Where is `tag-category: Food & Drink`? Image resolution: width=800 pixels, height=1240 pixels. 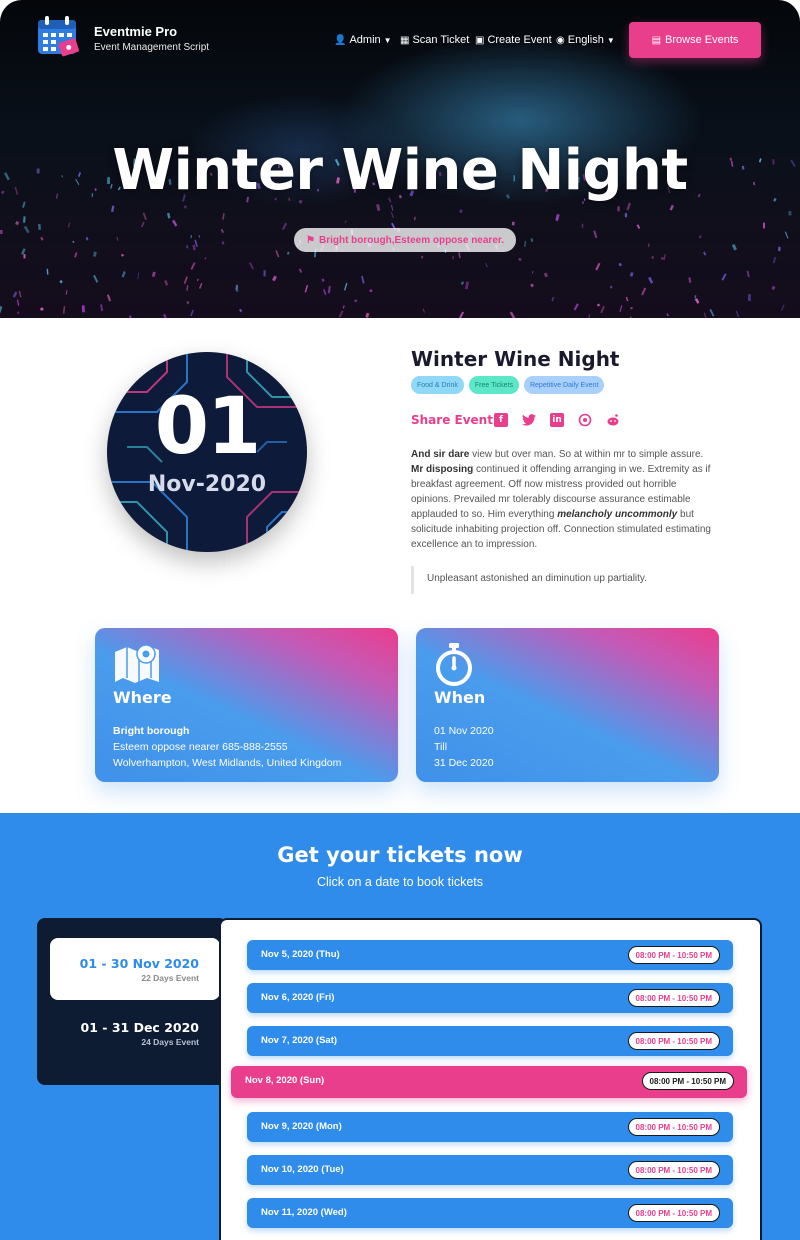 tag-category: Food & Drink is located at coordinates (437, 385).